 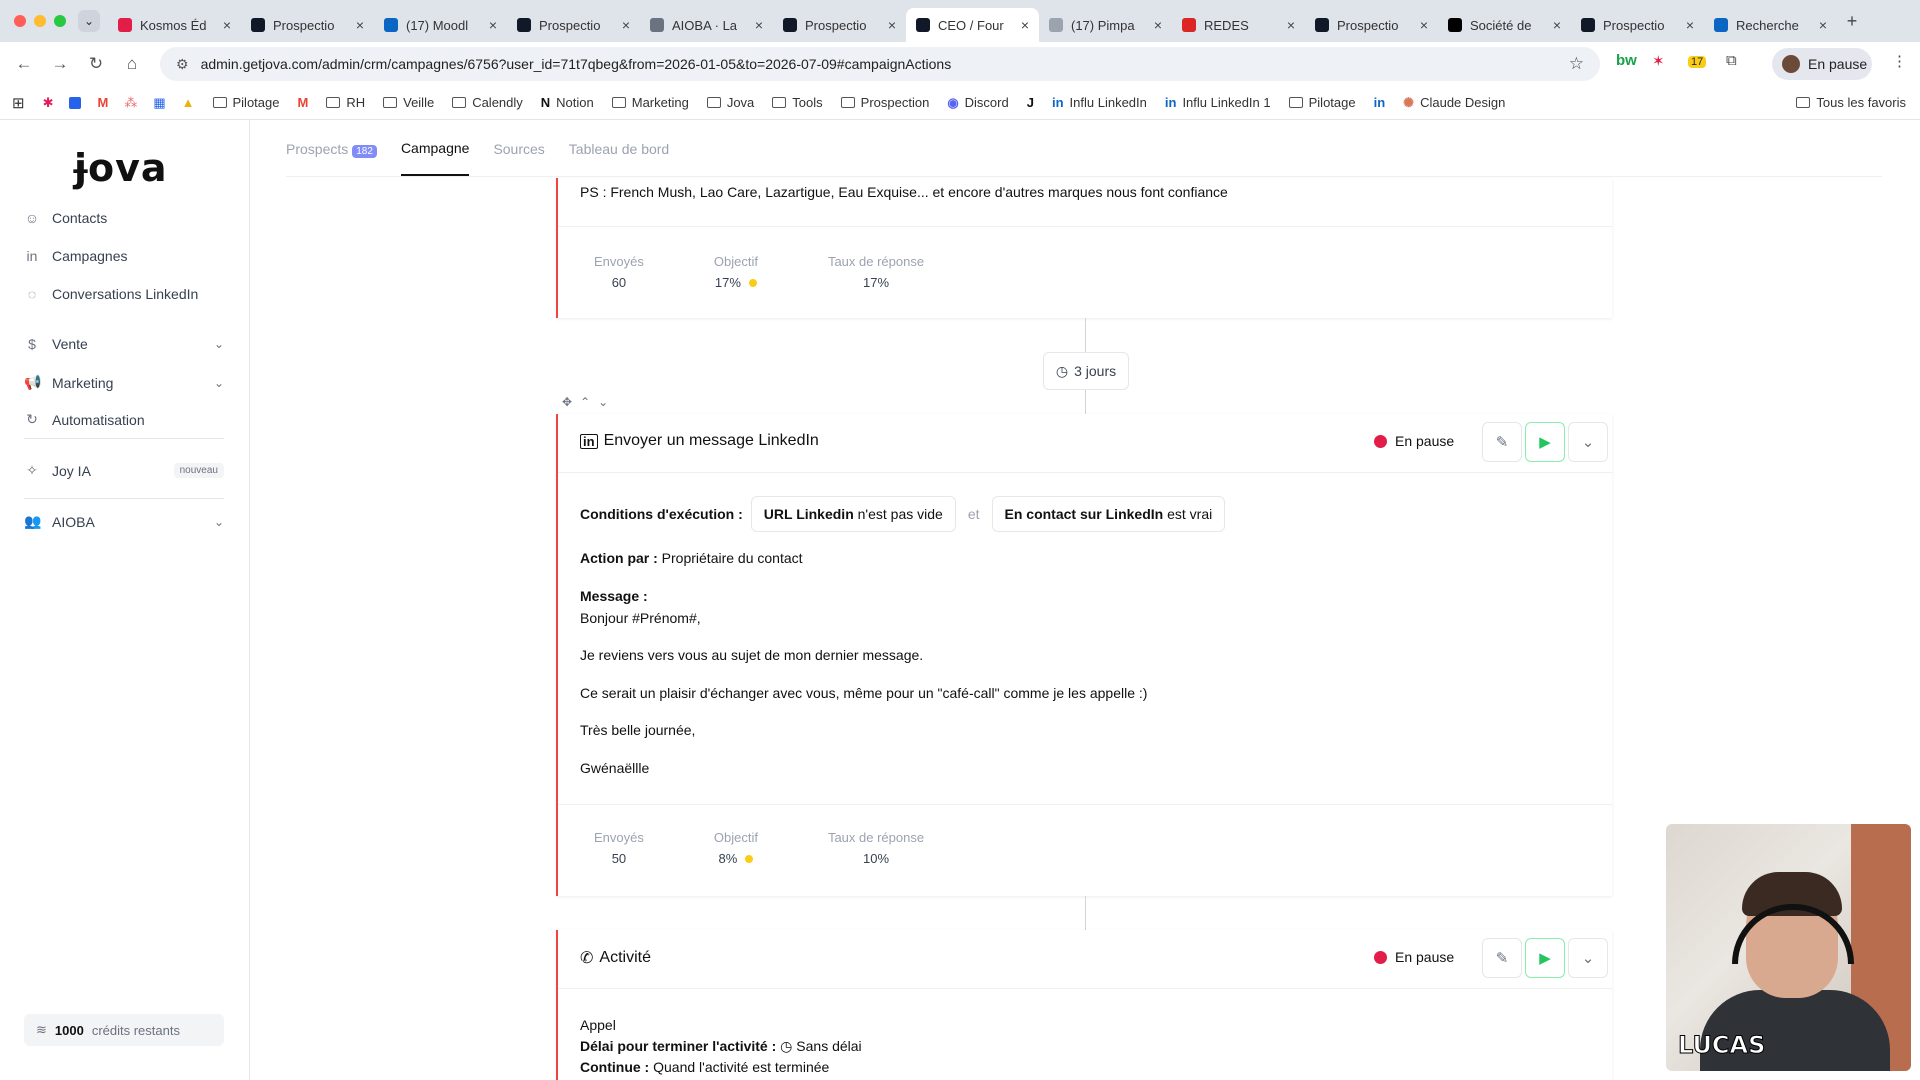 What do you see at coordinates (174, 25) in the screenshot?
I see `browser-tab: Kosmos Éd ×` at bounding box center [174, 25].